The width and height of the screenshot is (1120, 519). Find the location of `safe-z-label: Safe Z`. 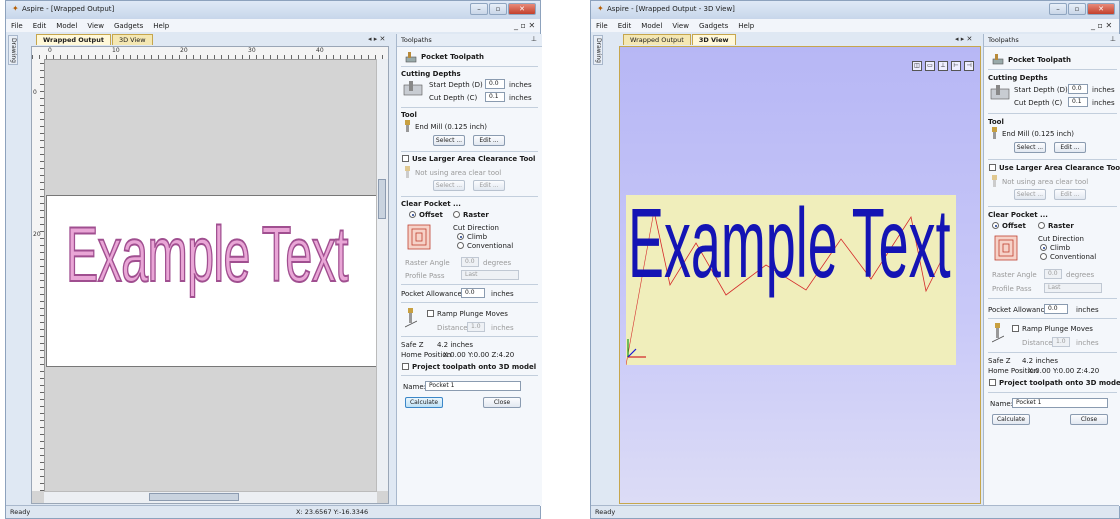

safe-z-label: Safe Z is located at coordinates (999, 361).